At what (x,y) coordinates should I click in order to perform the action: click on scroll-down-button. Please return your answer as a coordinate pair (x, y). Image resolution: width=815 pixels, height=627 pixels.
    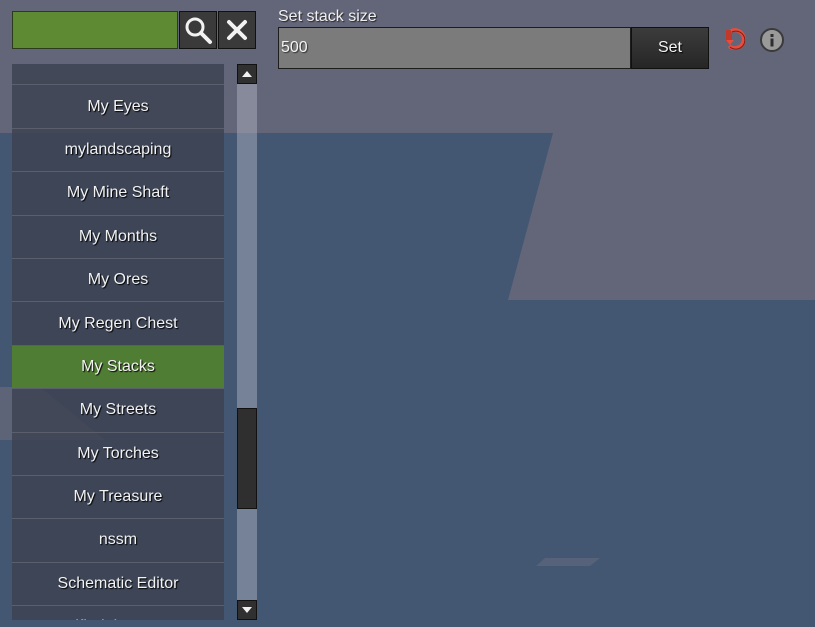
    Looking at the image, I should click on (247, 610).